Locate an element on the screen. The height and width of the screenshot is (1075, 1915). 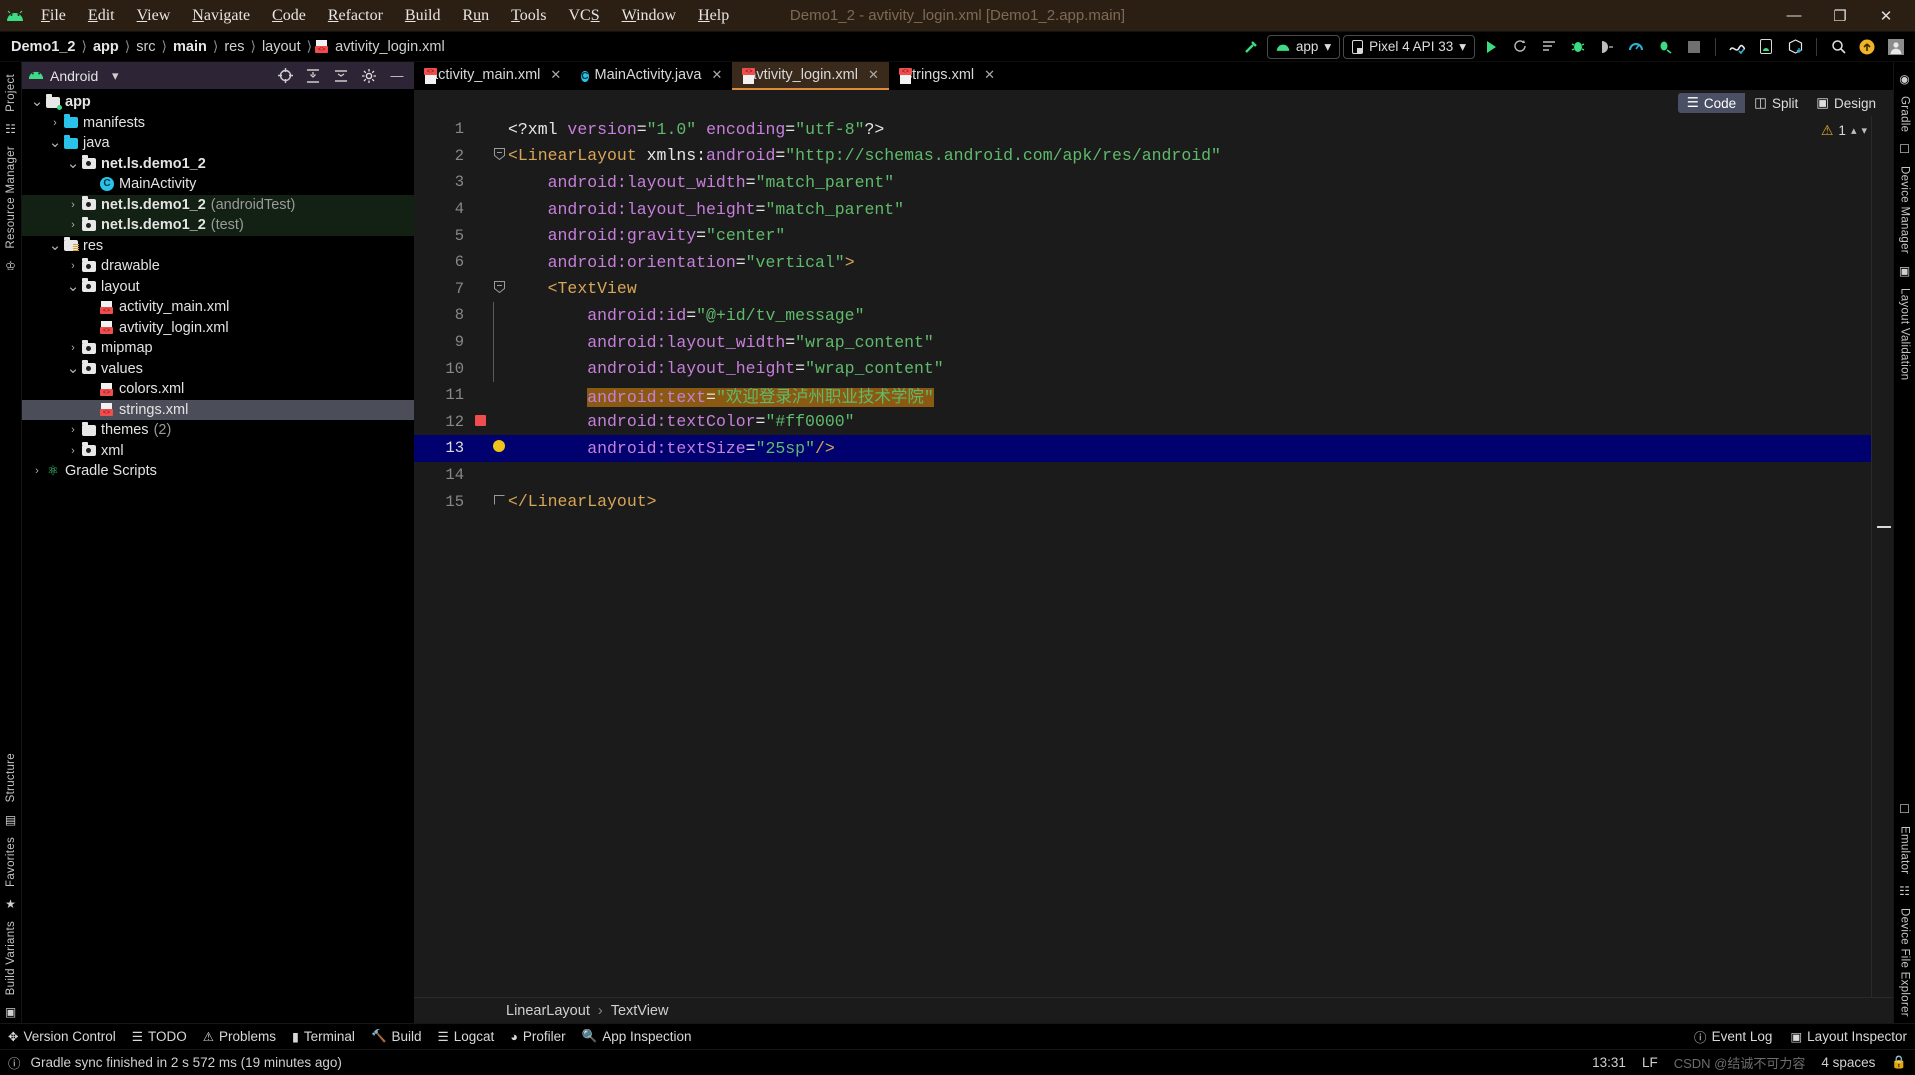
code-text: </LinearLayout> is located at coordinates (1189, 501).